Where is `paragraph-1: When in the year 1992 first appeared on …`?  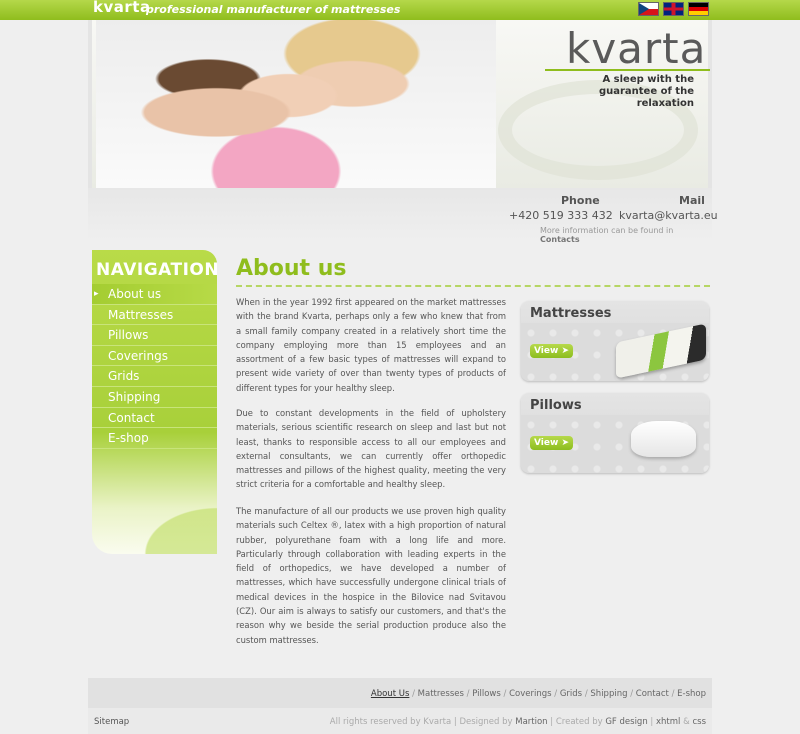
paragraph-1: When in the year 1992 first appeared on … is located at coordinates (371, 345).